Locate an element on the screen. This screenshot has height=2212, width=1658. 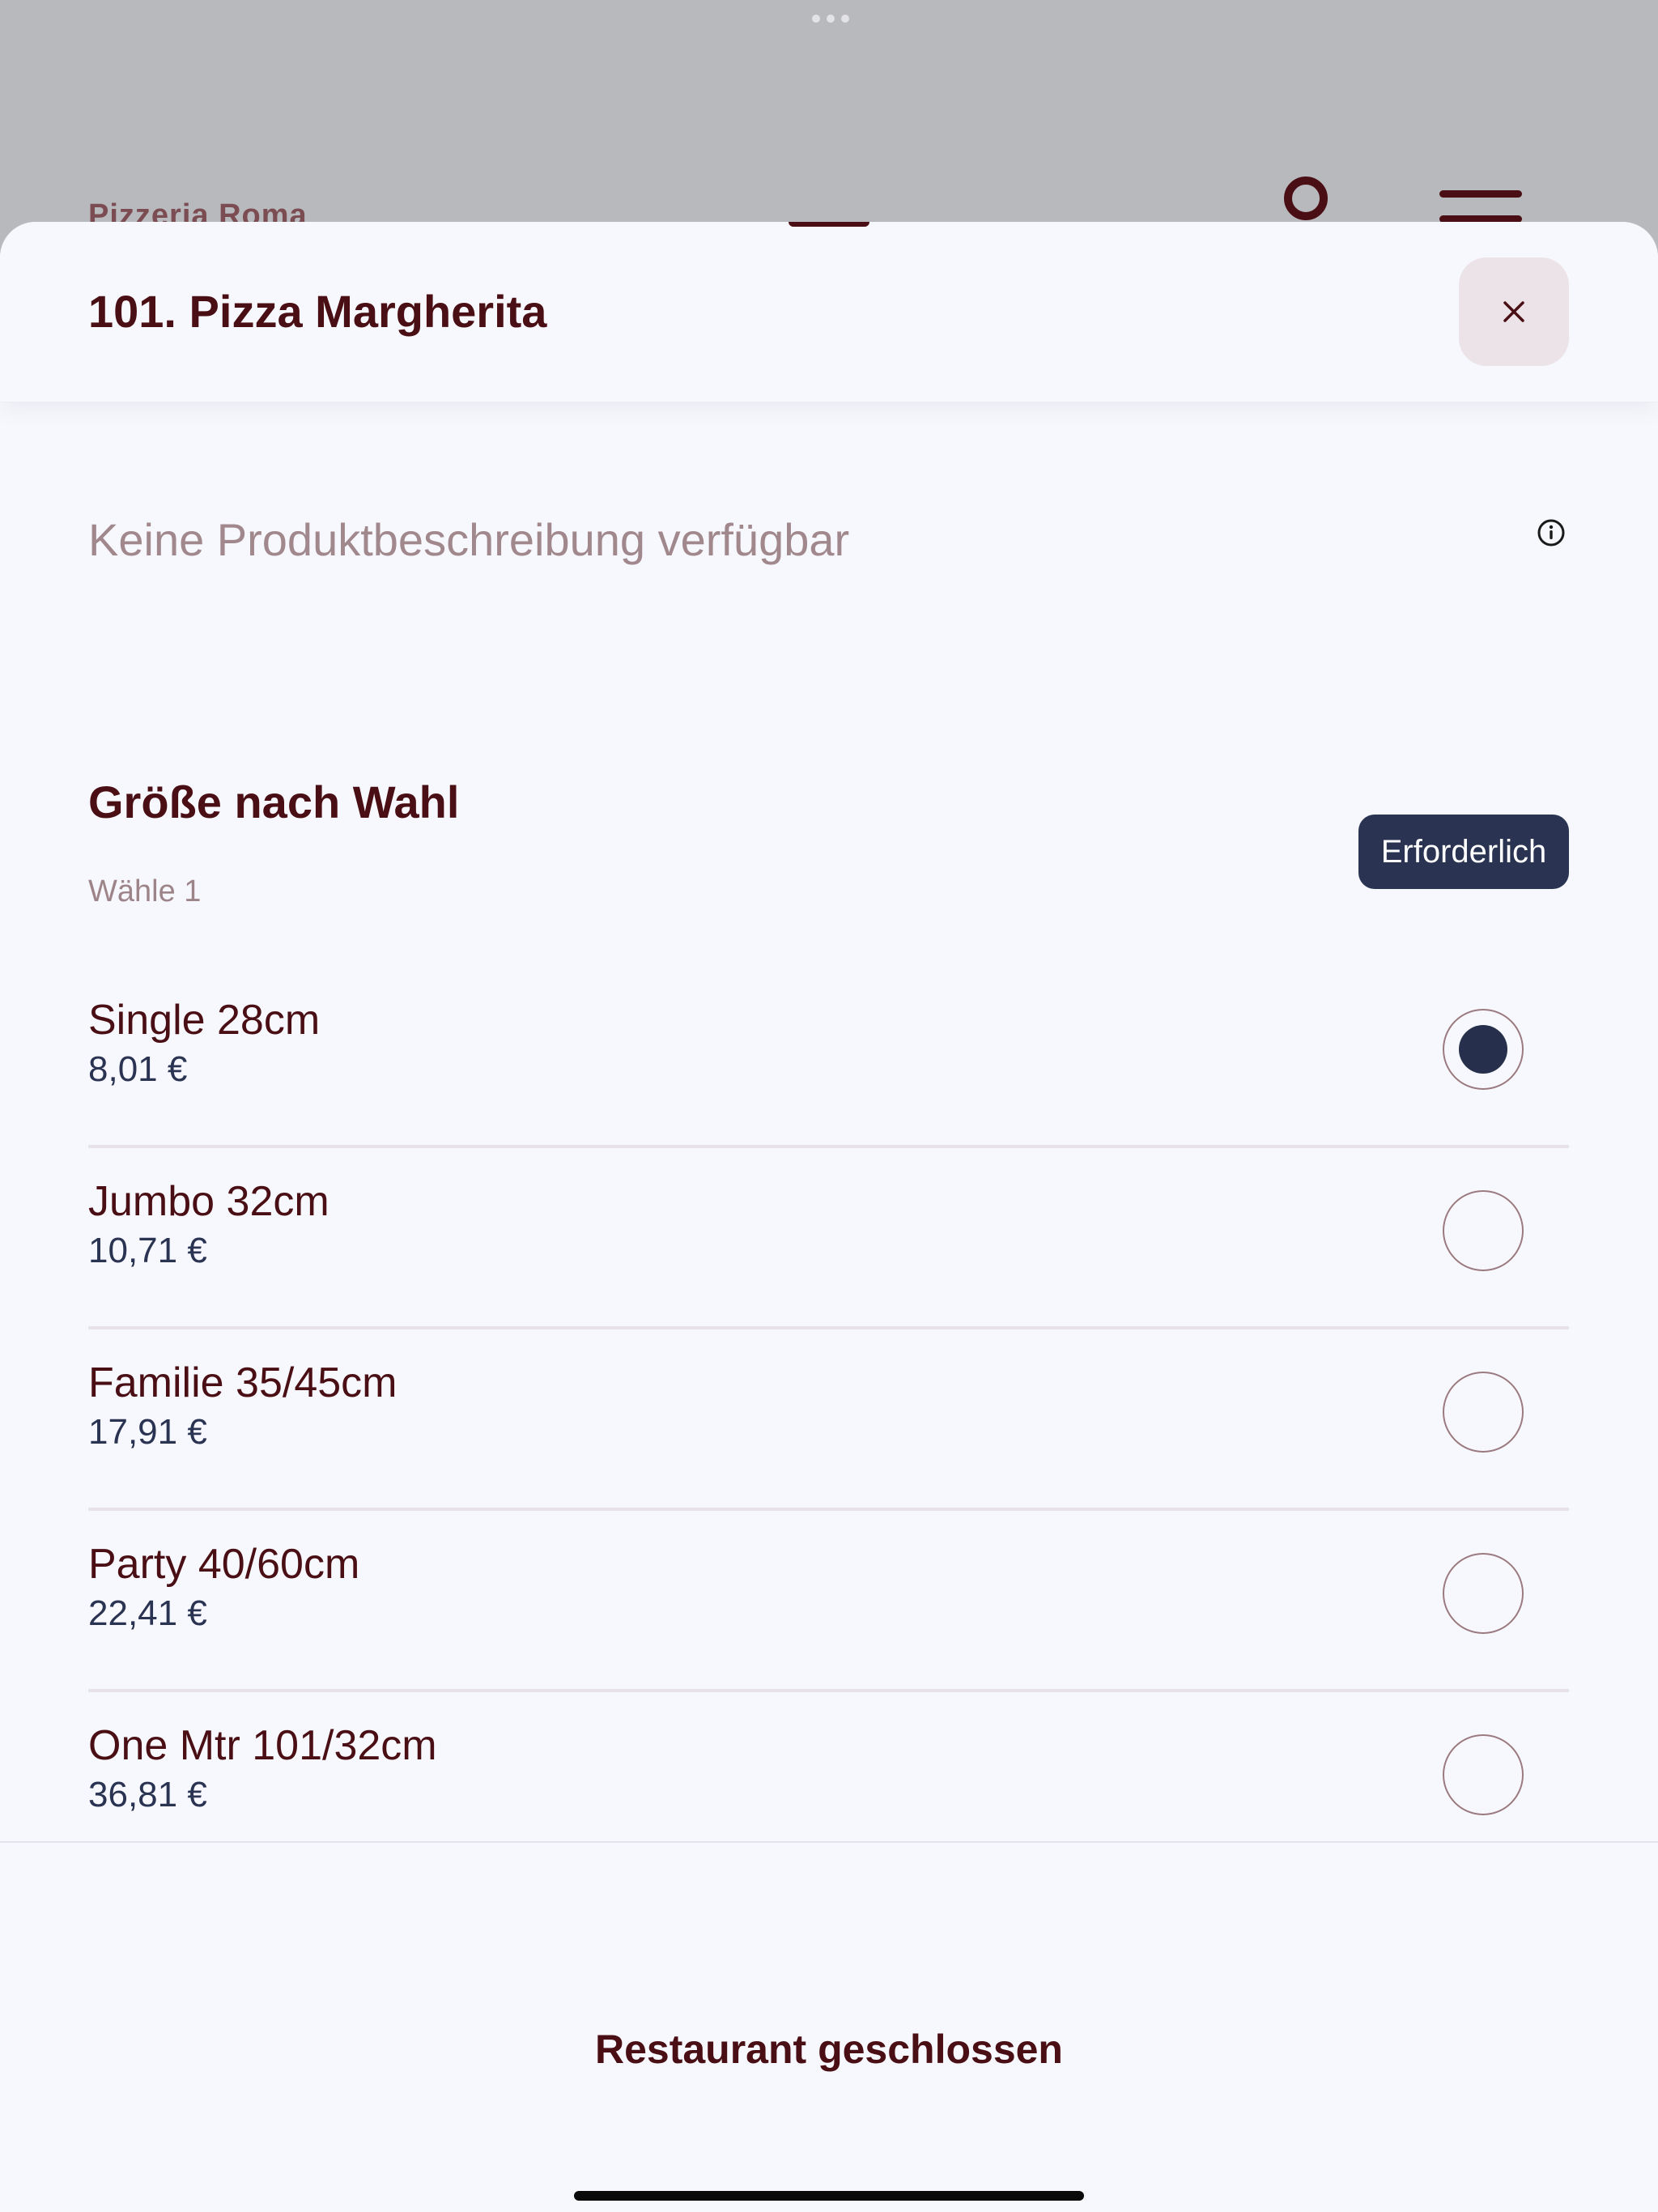
option-price: 17,91 € is located at coordinates (147, 1432).